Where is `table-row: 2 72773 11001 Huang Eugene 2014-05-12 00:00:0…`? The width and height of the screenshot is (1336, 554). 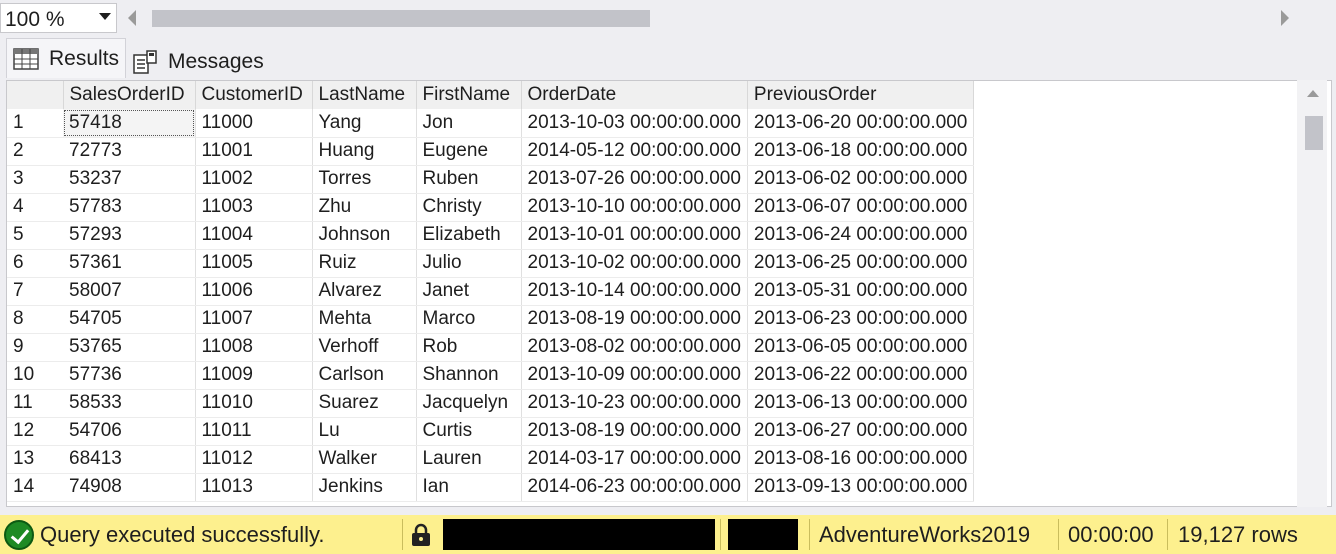
table-row: 2 72773 11001 Huang Eugene 2014-05-12 00:00:0… is located at coordinates (491, 151).